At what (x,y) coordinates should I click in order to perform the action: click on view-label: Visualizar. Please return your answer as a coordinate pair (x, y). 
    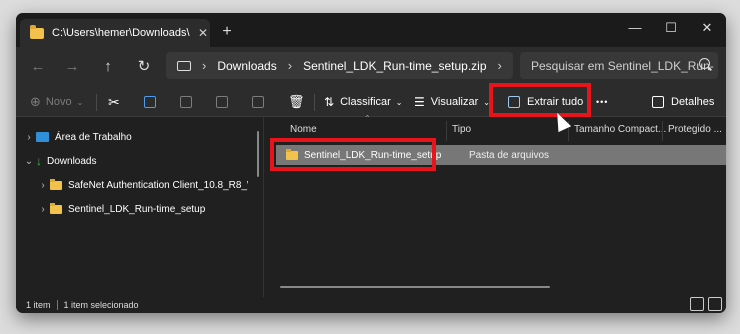
    Looking at the image, I should click on (454, 102).